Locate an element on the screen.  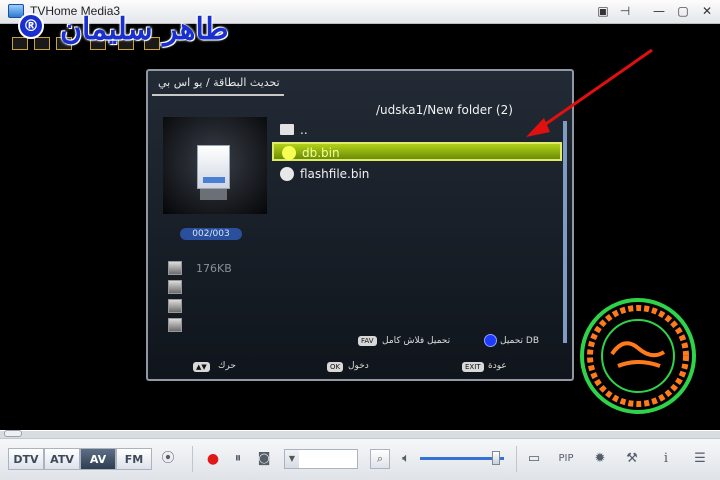
pause-icon: ⏸ is located at coordinates (238, 459).